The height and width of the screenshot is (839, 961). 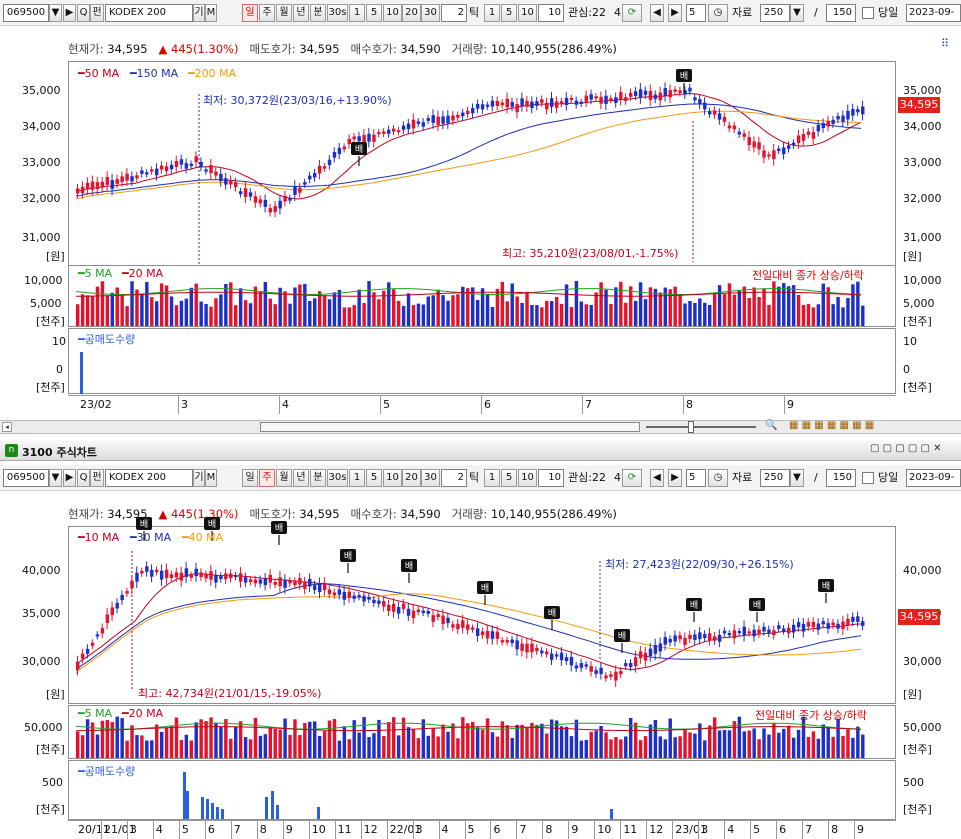 I want to click on vol-unit: [천주], so click(x=50, y=321).